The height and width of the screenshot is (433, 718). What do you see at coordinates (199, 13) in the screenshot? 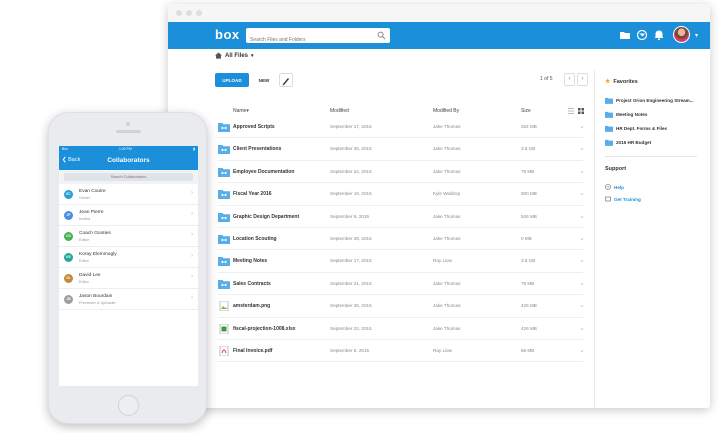
I see `window-maximize-dot` at bounding box center [199, 13].